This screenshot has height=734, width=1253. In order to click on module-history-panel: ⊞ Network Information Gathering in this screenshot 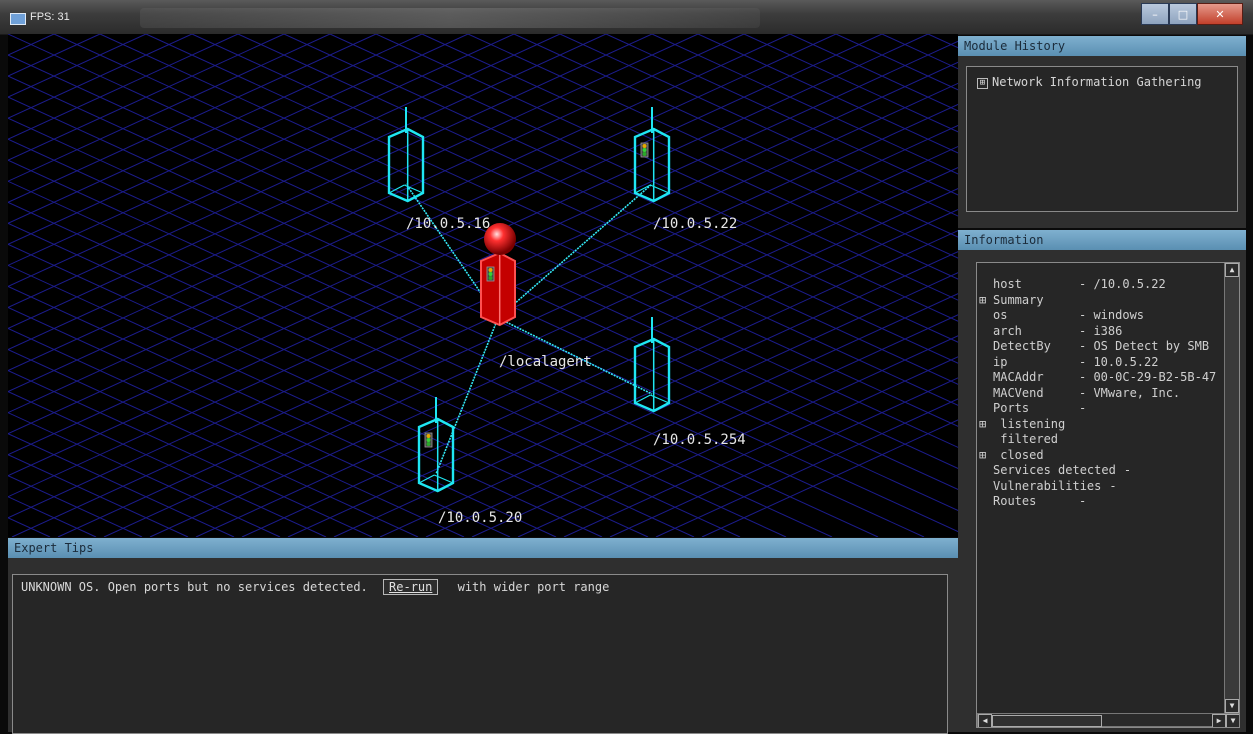, I will do `click(1102, 142)`.